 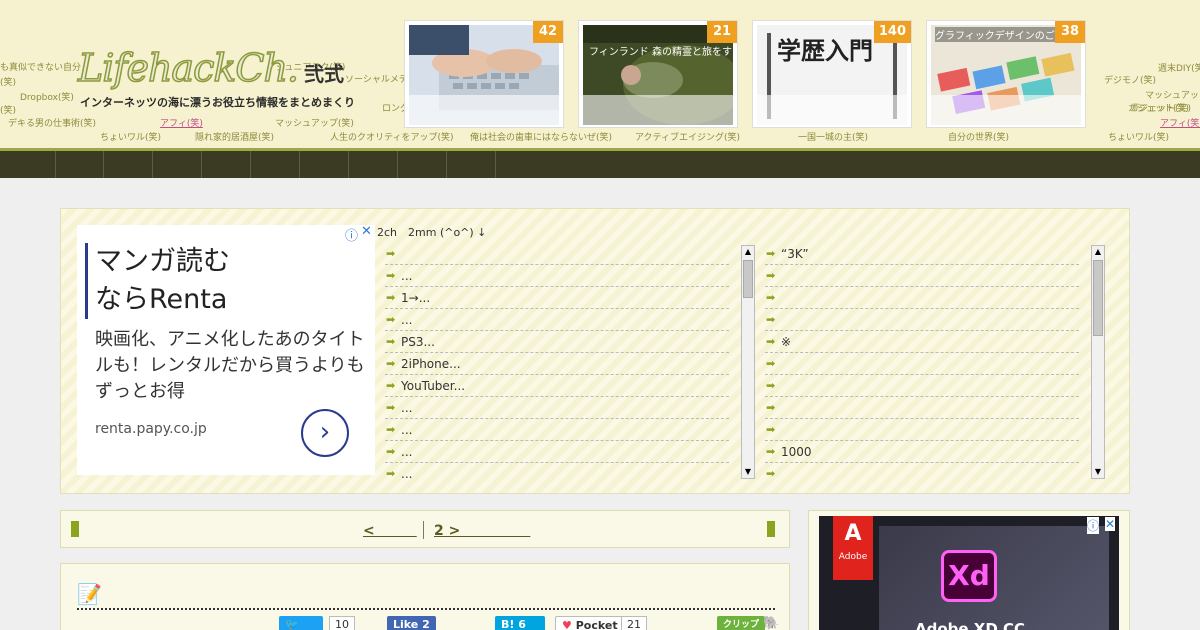 What do you see at coordinates (832, 74) in the screenshot?
I see `featured-thumbnail-3: 学歴入門 140` at bounding box center [832, 74].